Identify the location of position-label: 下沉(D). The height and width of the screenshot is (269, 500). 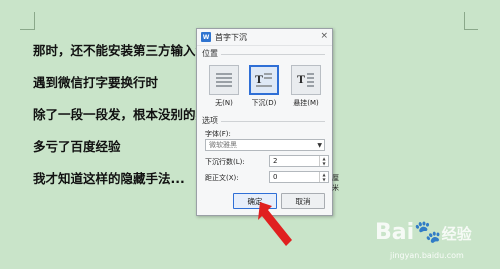
(264, 103).